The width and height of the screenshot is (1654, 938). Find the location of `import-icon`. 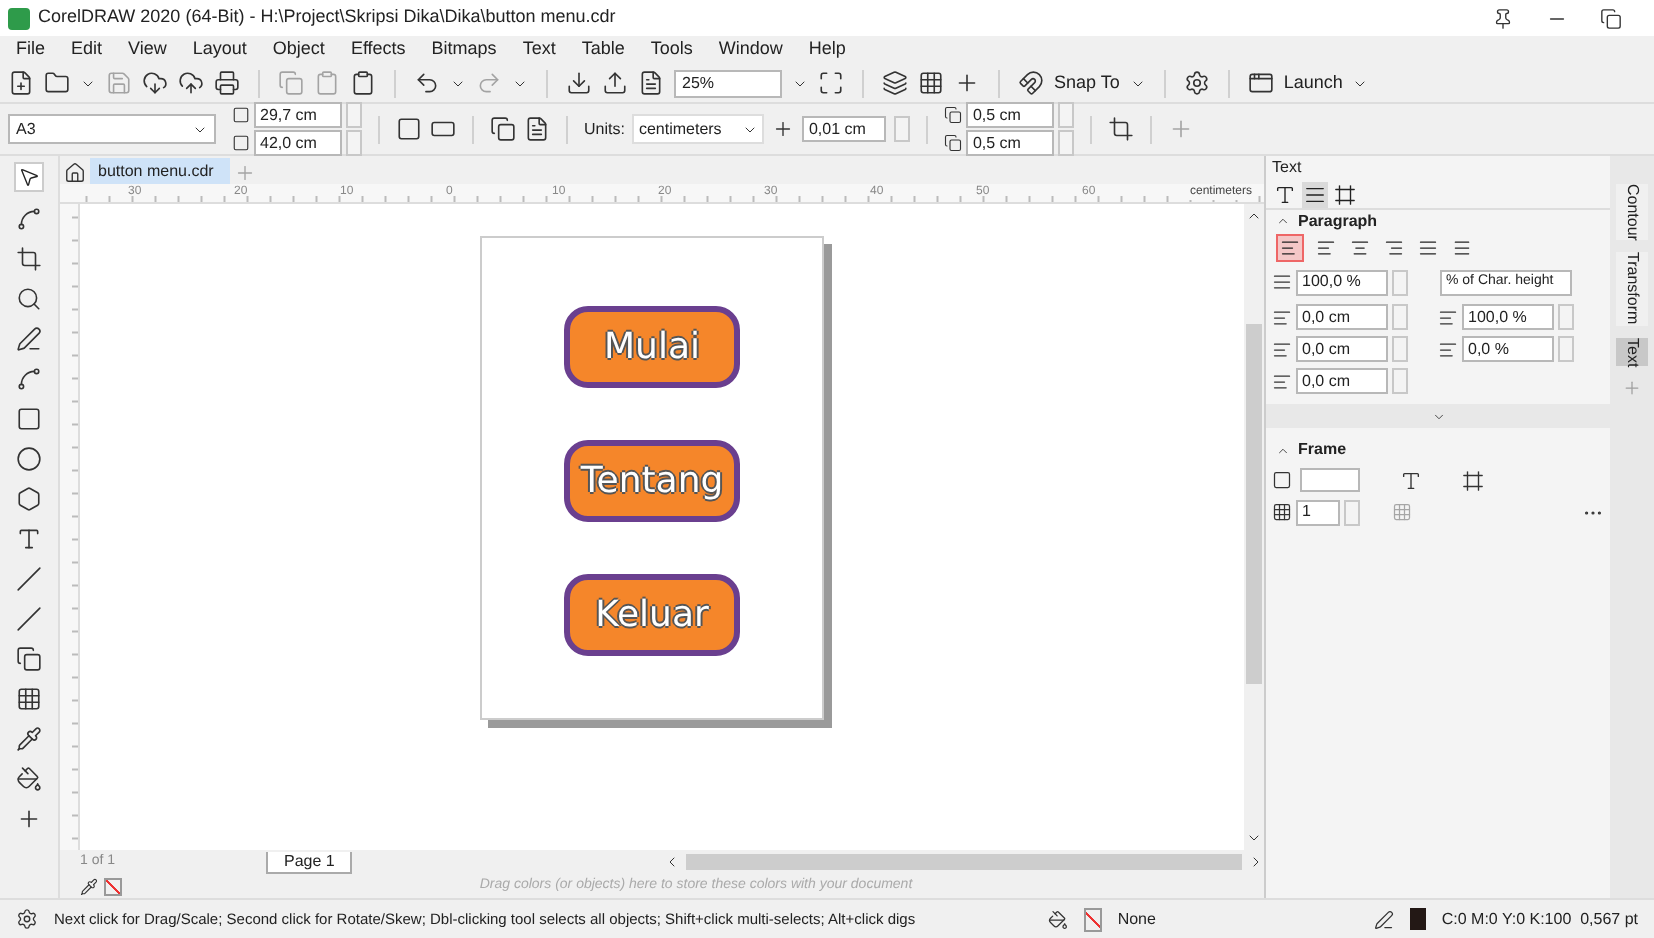

import-icon is located at coordinates (579, 83).